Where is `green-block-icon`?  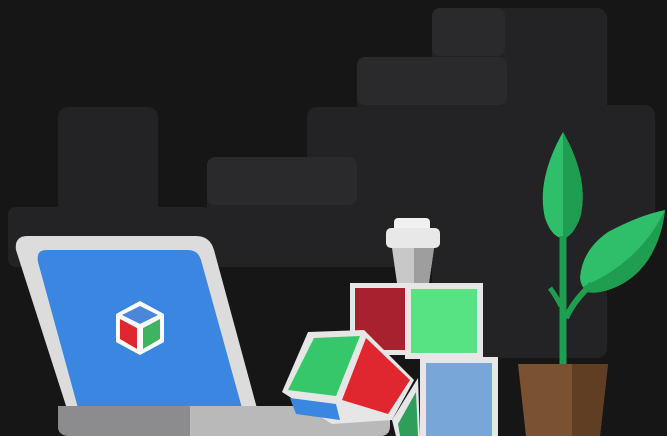
green-block-icon is located at coordinates (444, 321).